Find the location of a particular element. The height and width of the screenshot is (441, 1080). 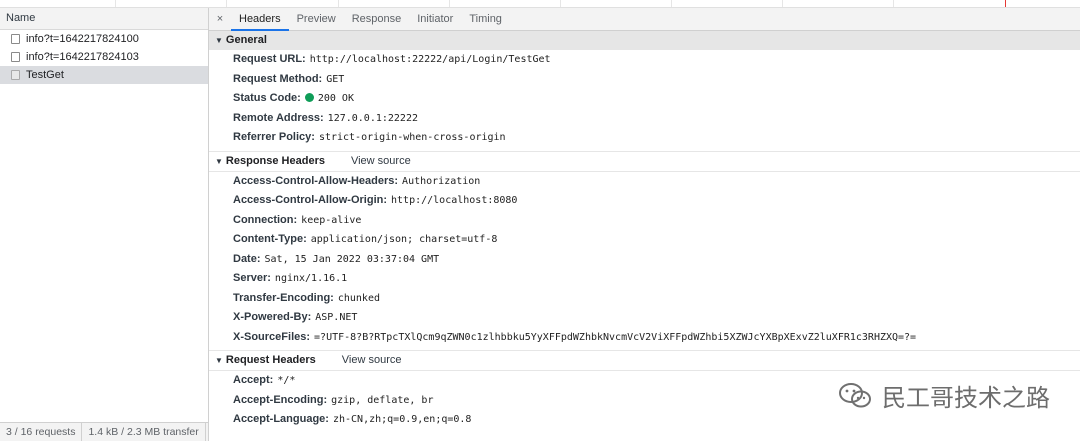

watermark: 民工哥技术之路 is located at coordinates (944, 395).